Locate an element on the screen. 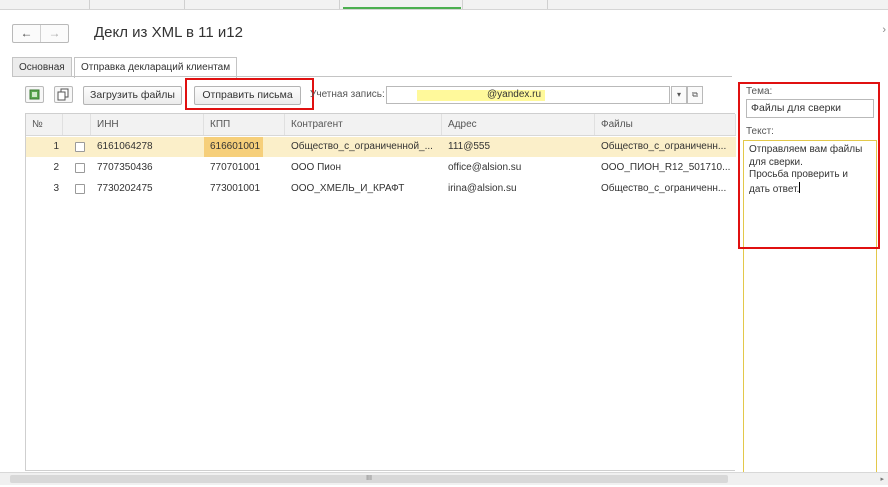  cell-kpp: 773001001 is located at coordinates (244, 189).